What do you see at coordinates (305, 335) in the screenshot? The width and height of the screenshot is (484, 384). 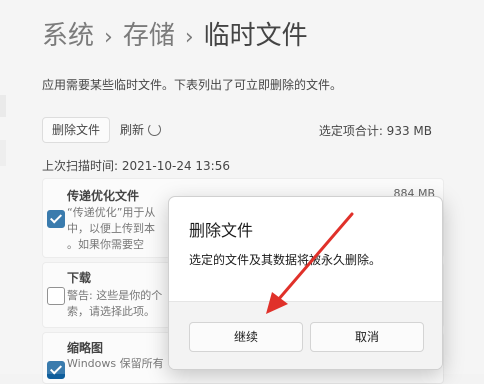 I see `dialog-footer: 继续 取消` at bounding box center [305, 335].